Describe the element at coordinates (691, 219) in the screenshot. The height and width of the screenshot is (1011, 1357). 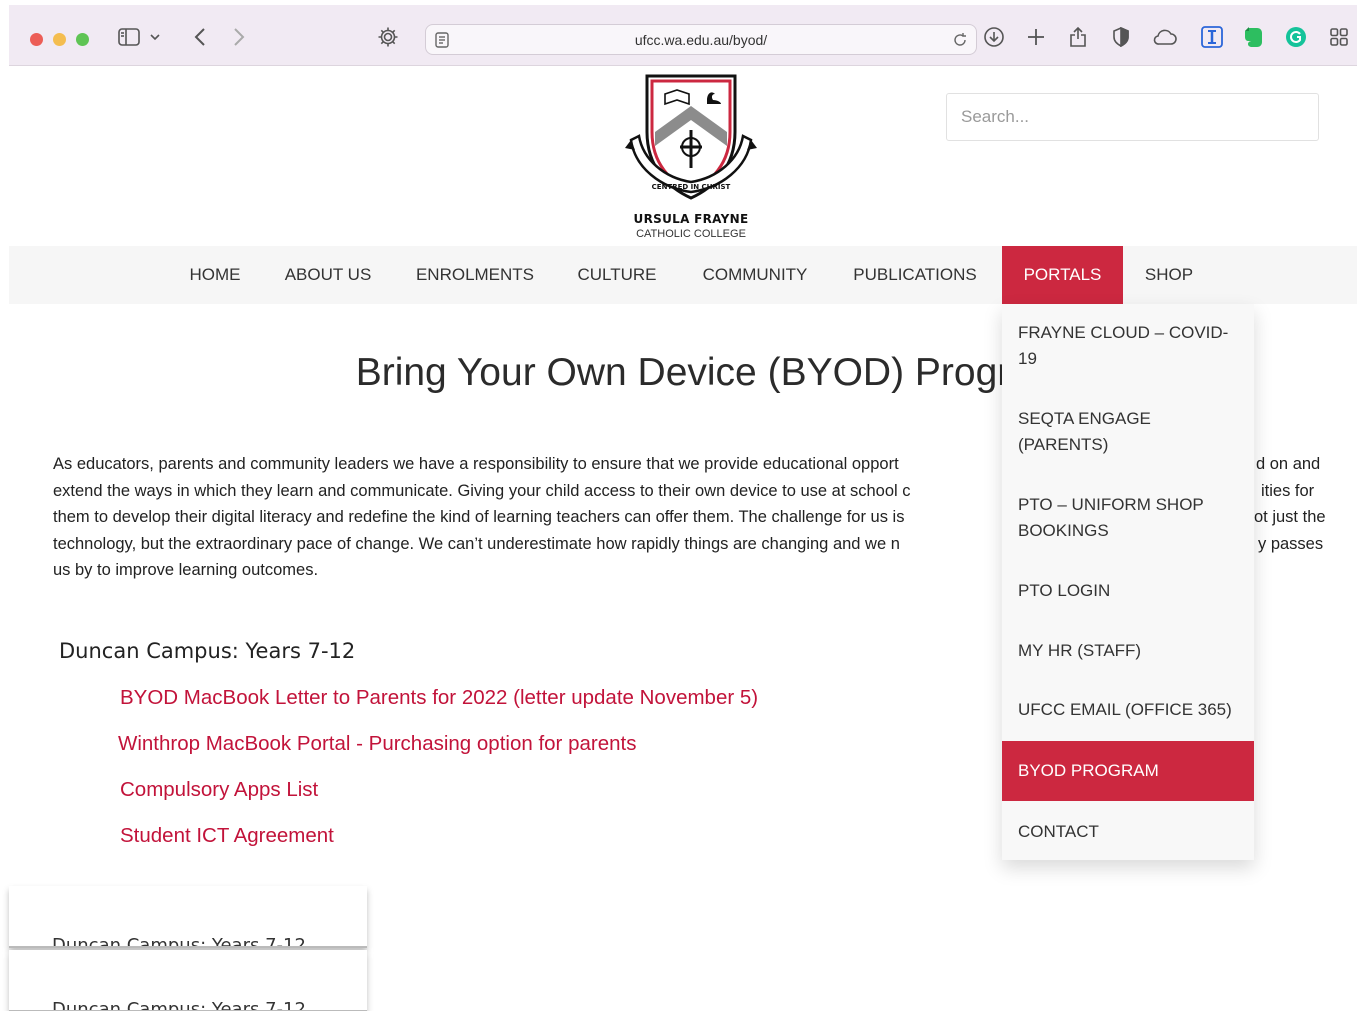
I see `school-name: URSULA FRAYNE` at that location.